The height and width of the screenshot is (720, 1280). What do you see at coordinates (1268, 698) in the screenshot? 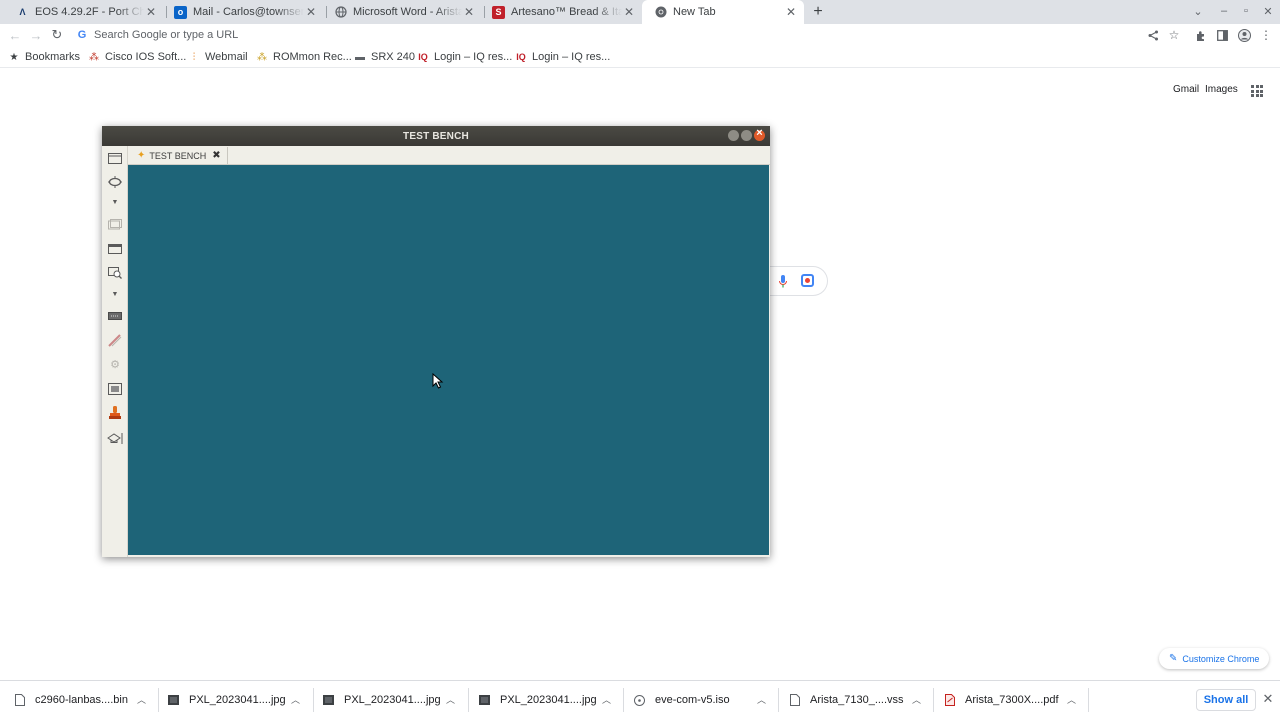
I see `close-shelf-icon: ✕` at bounding box center [1268, 698].